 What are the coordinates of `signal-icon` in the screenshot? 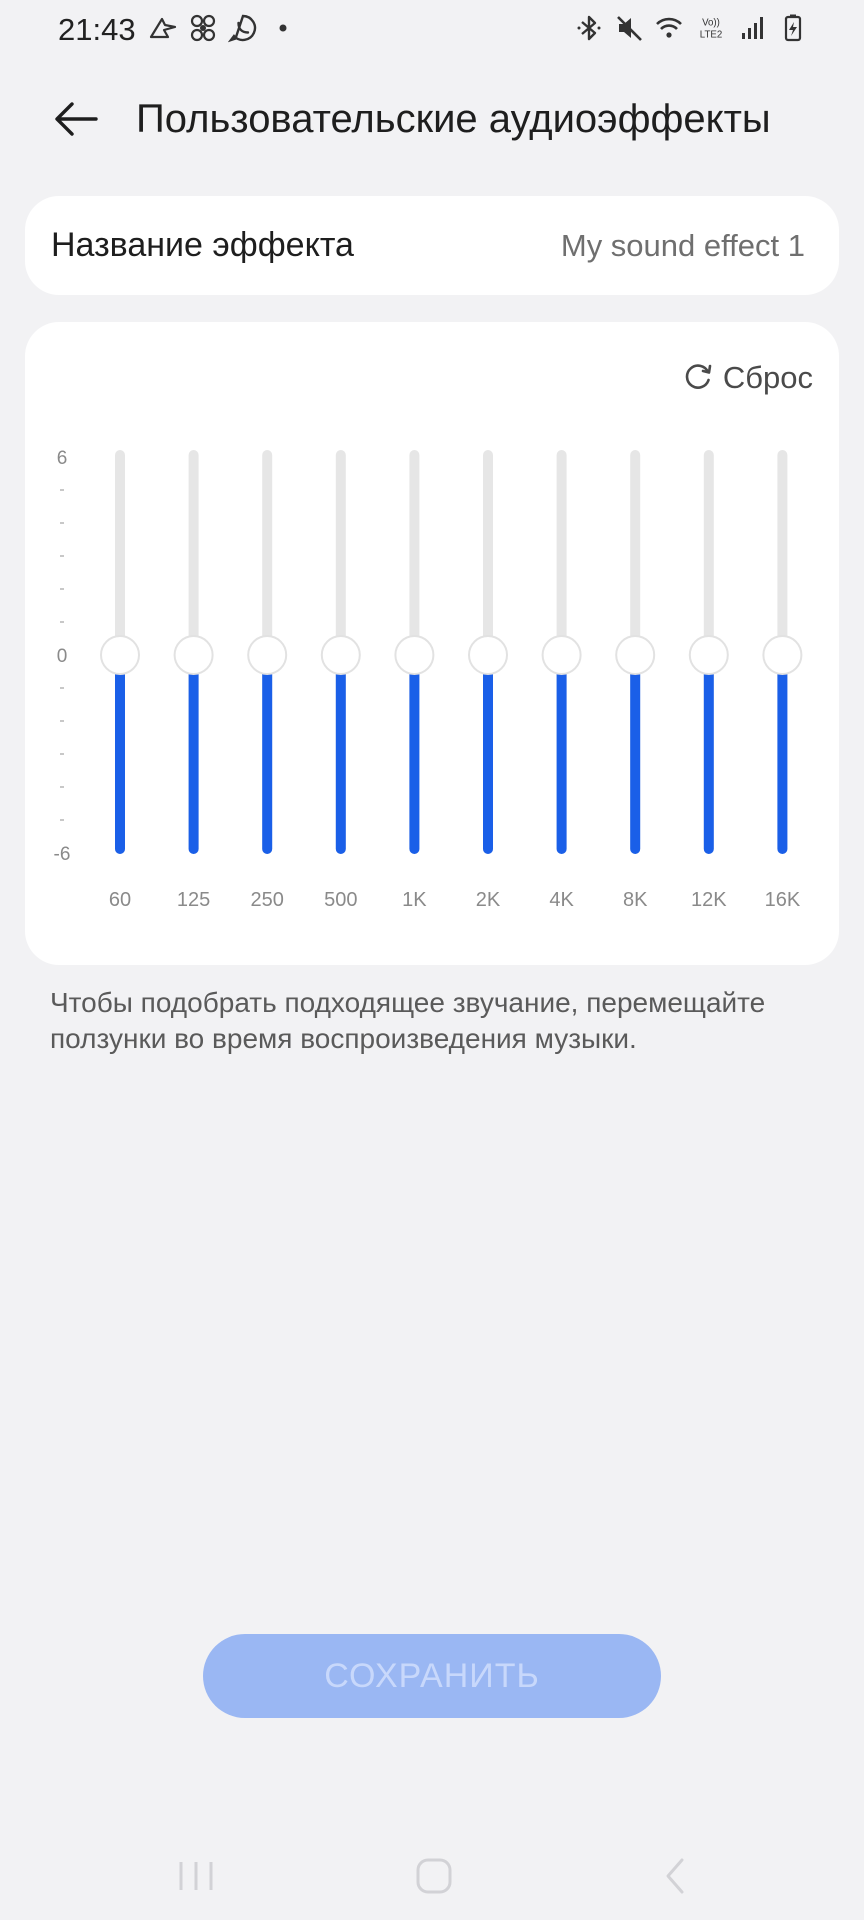 It's located at (753, 28).